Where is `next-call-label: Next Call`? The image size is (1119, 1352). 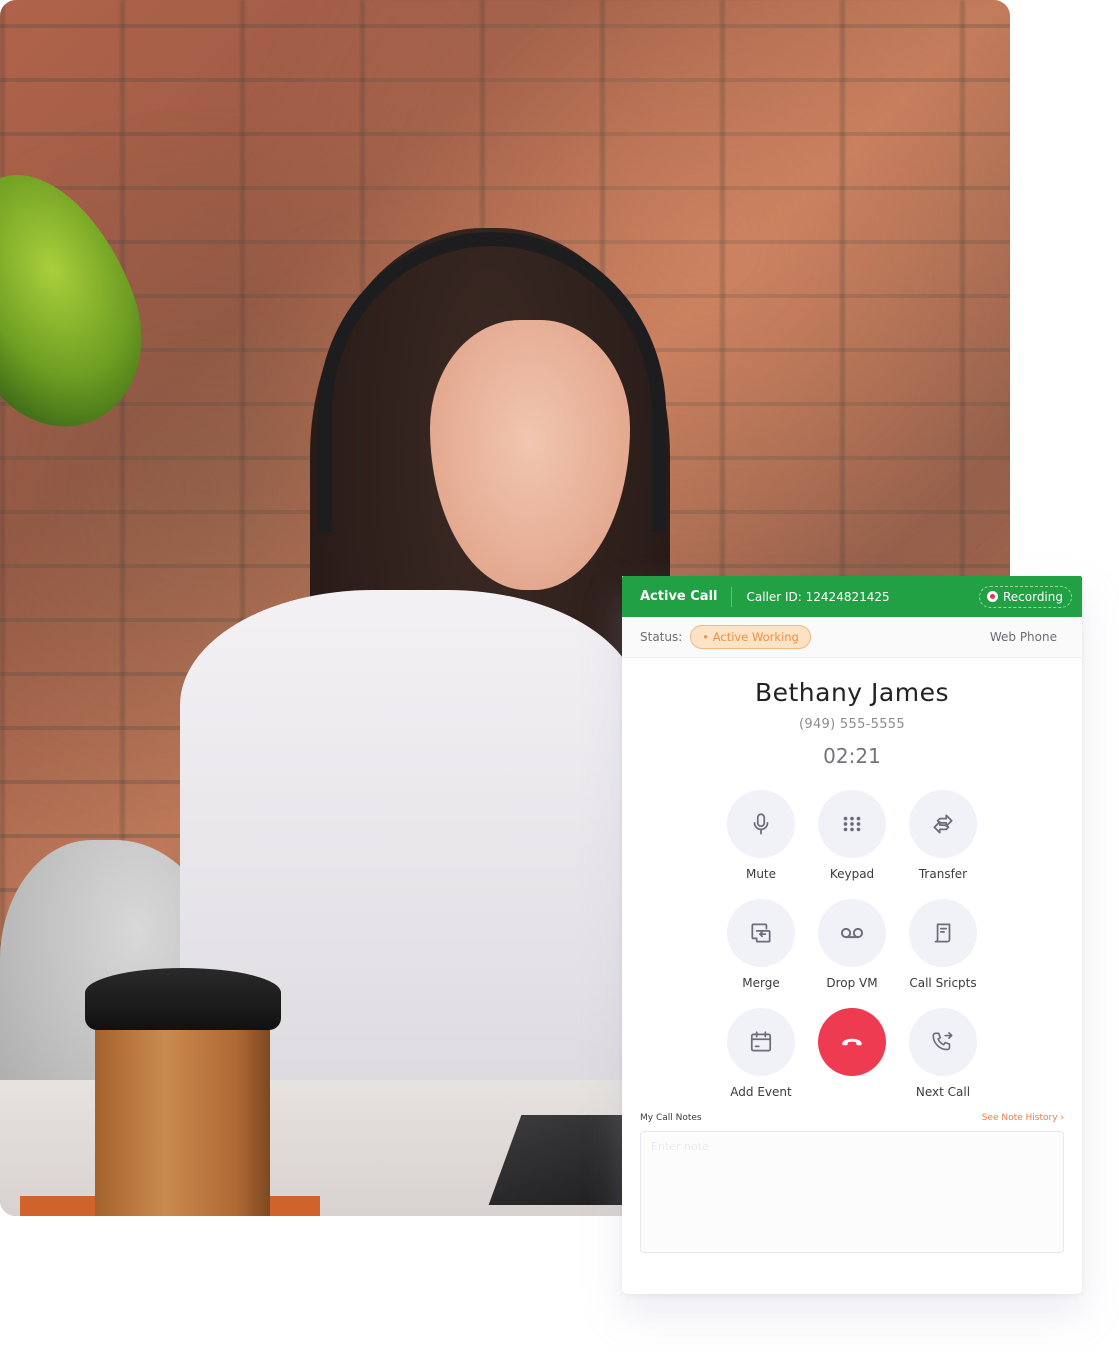 next-call-label: Next Call is located at coordinates (943, 1092).